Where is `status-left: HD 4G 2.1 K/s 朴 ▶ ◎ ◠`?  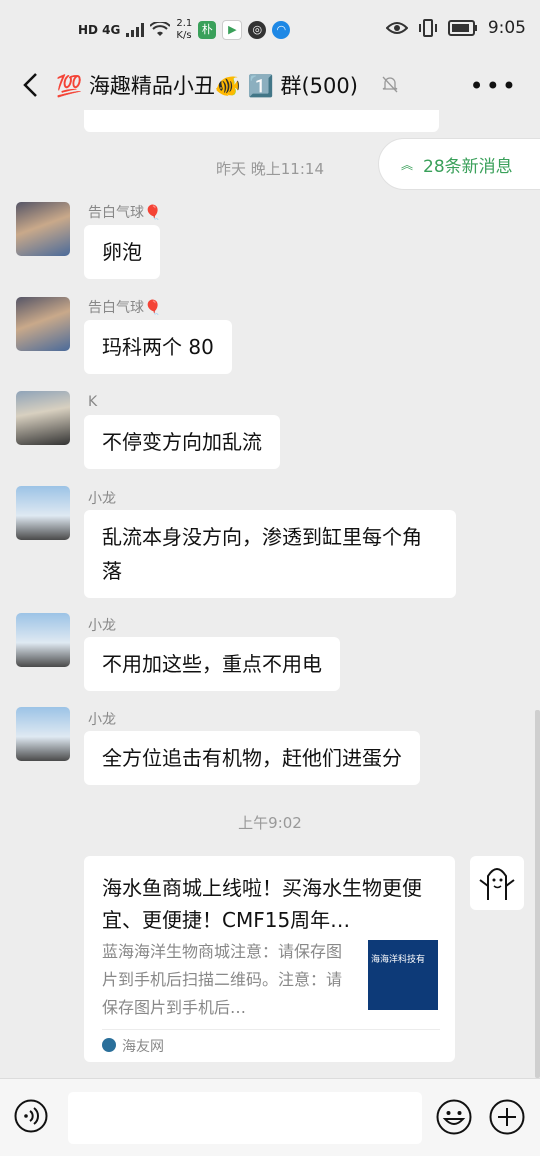
status-left: HD 4G 2.1 K/s 朴 ▶ ◎ ◠ is located at coordinates (184, 30).